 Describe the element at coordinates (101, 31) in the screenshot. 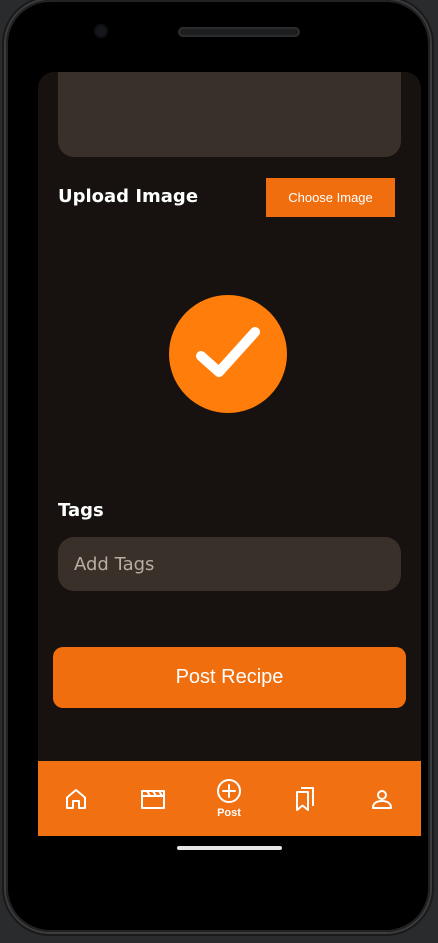

I see `front-camera` at that location.